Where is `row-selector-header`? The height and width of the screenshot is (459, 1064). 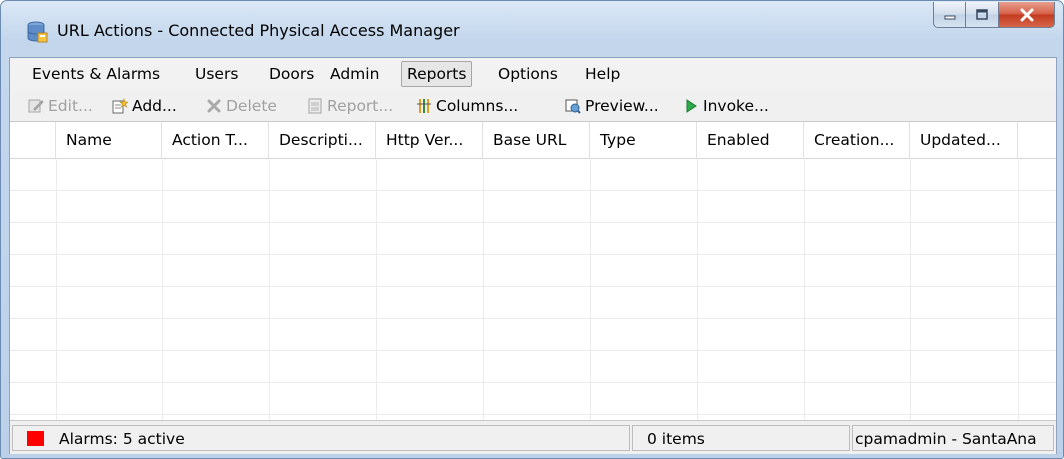
row-selector-header is located at coordinates (33, 140).